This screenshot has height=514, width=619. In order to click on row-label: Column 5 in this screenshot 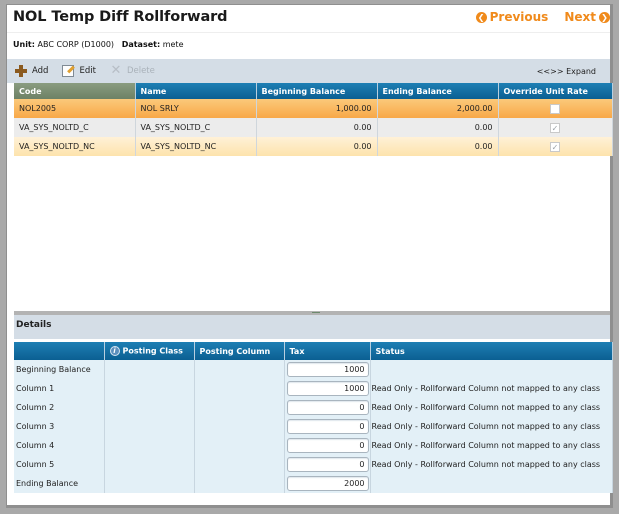, I will do `click(59, 464)`.